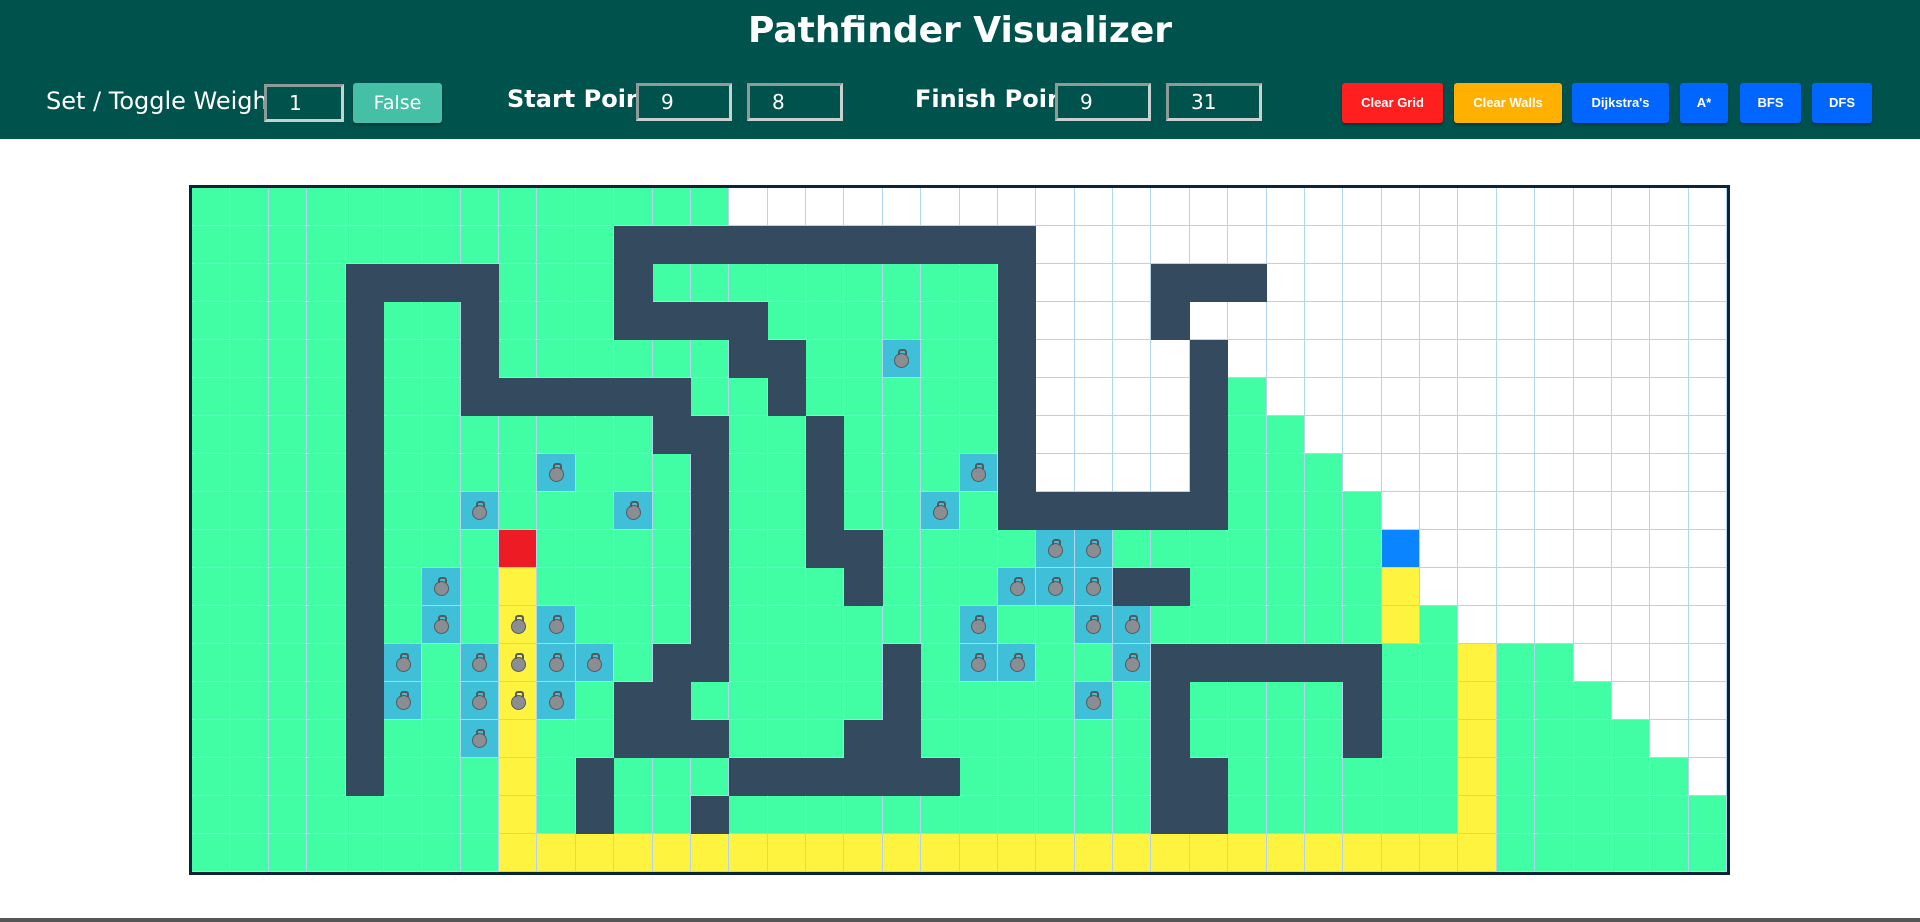 The image size is (1920, 922). I want to click on weight-path-cell, so click(518, 625).